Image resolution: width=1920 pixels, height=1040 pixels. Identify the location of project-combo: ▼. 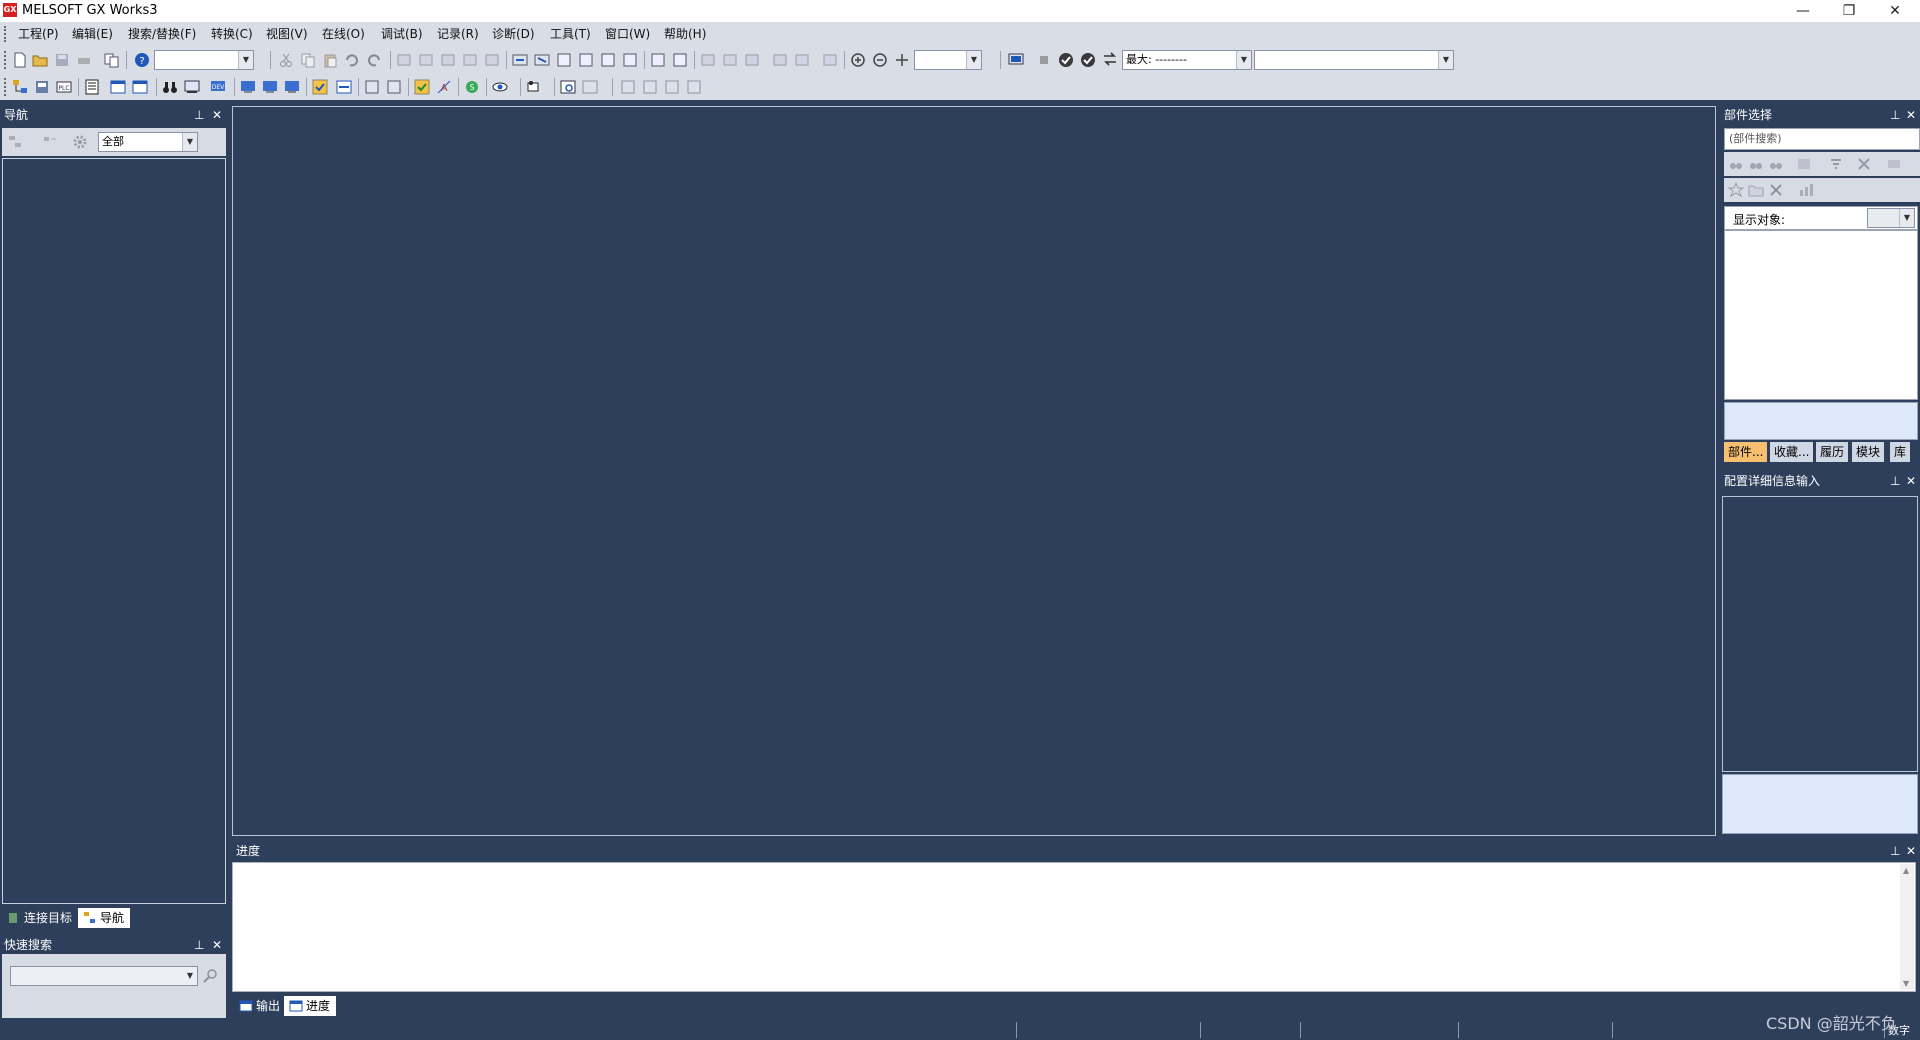
(204, 60).